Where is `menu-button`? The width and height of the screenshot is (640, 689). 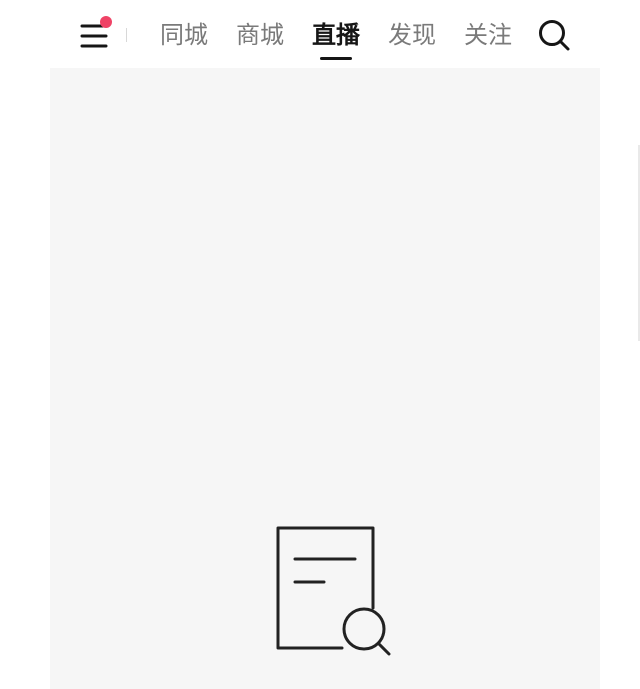 menu-button is located at coordinates (97, 34).